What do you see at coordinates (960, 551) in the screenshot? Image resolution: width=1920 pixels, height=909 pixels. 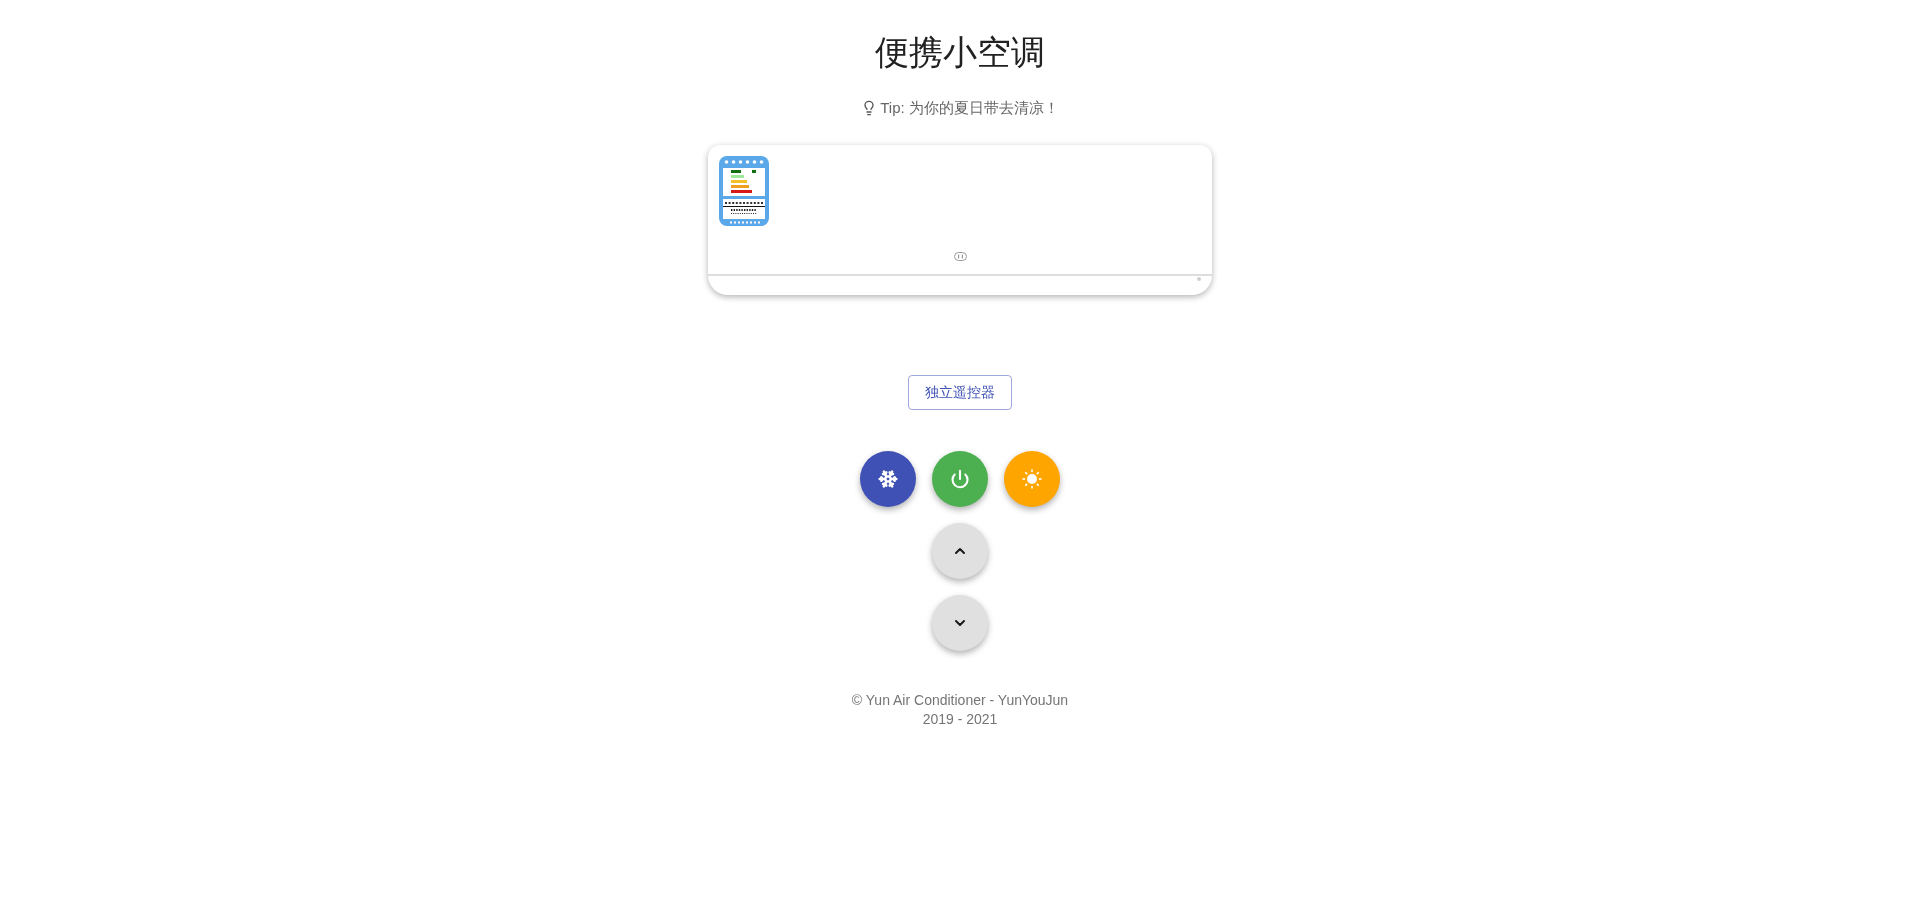 I see `temperature-up-button` at bounding box center [960, 551].